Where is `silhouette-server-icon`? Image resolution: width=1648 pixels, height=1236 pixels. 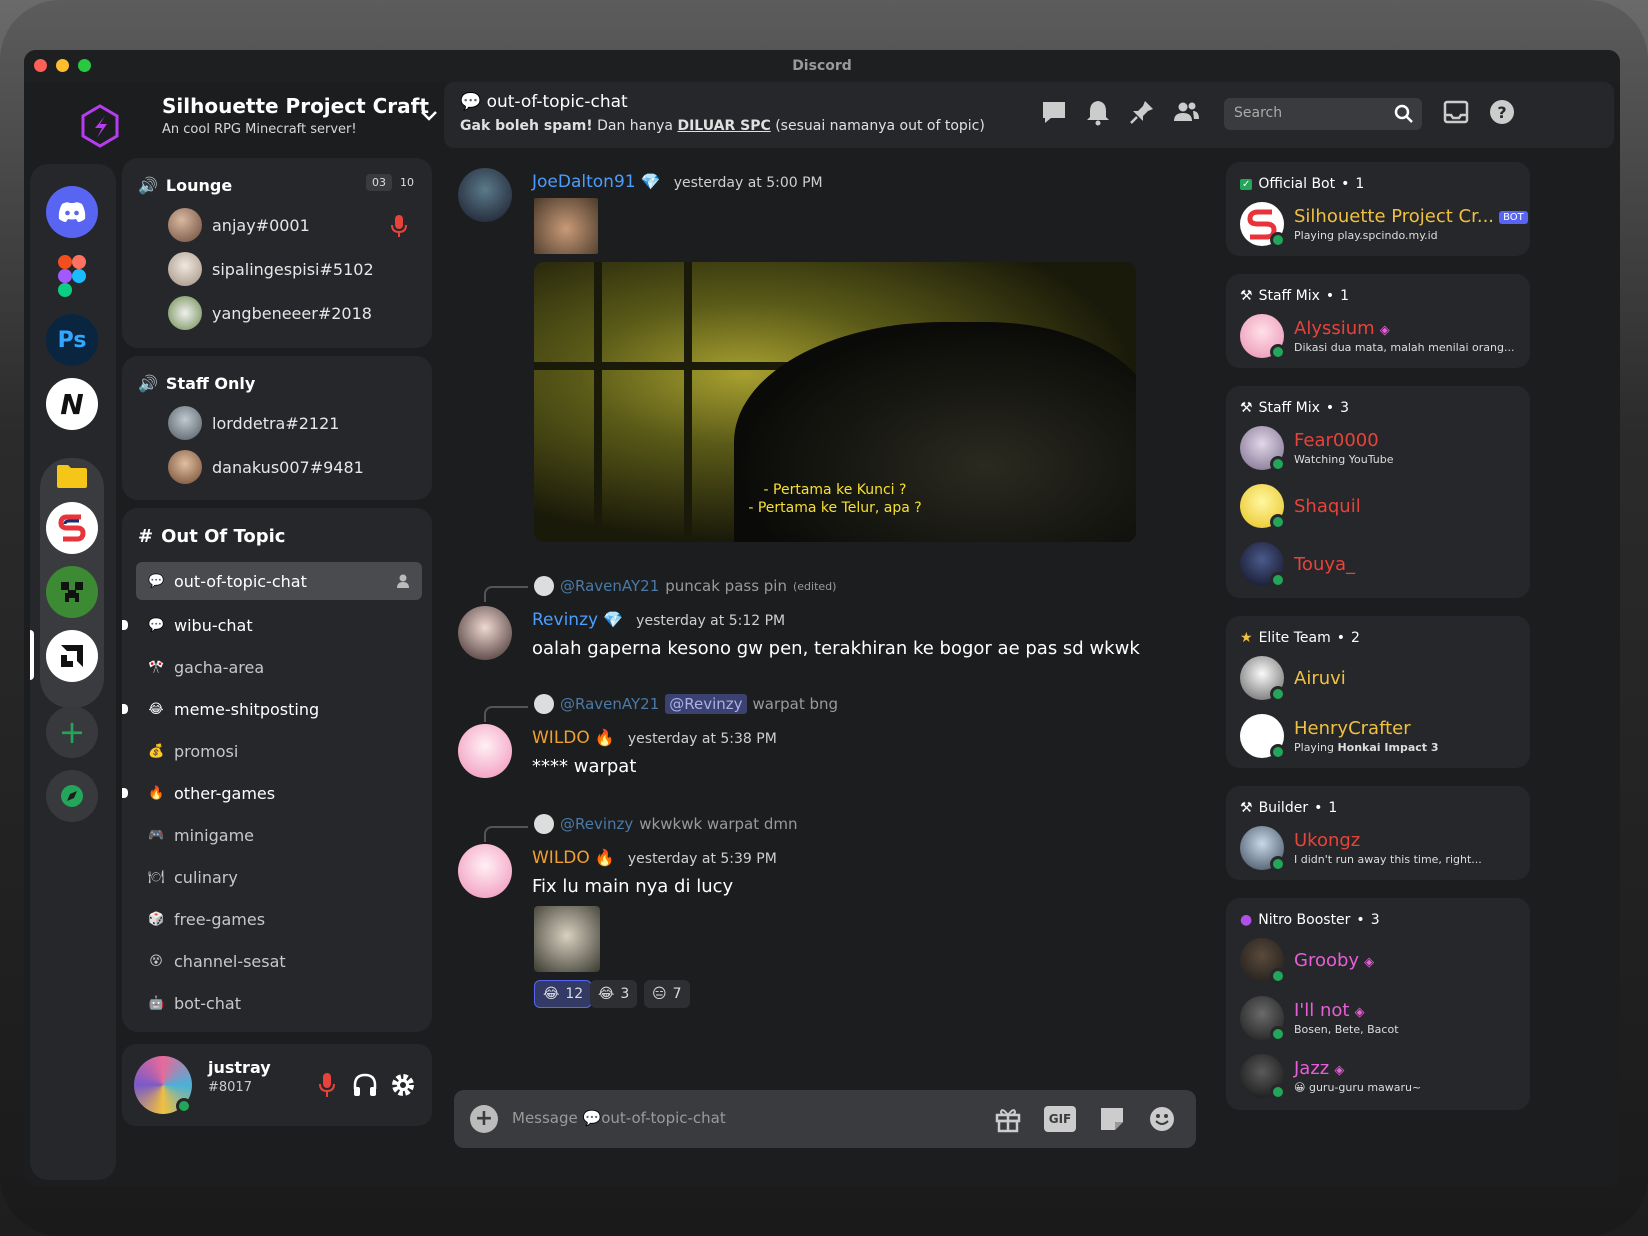
silhouette-server-icon is located at coordinates (72, 528).